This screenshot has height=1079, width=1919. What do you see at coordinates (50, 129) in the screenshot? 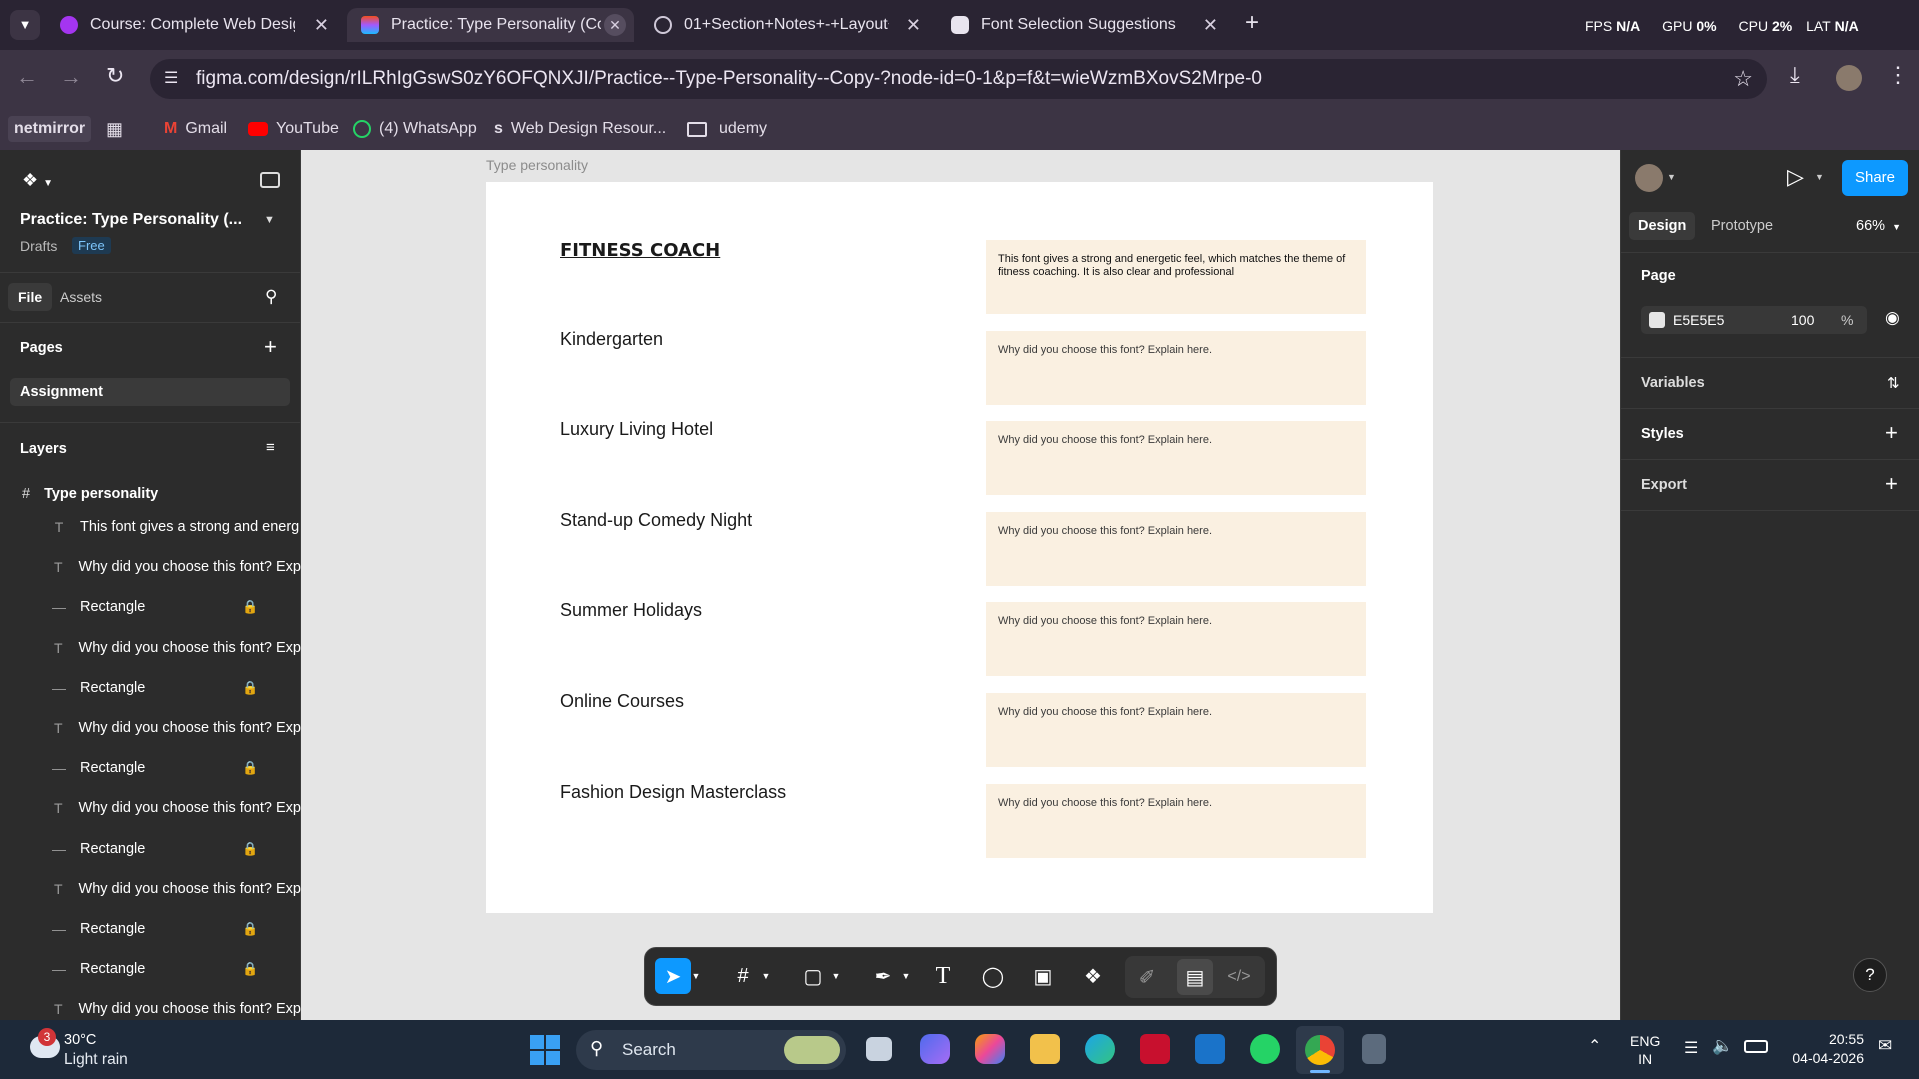
I see `bookmark-netmirror: netmirror` at bounding box center [50, 129].